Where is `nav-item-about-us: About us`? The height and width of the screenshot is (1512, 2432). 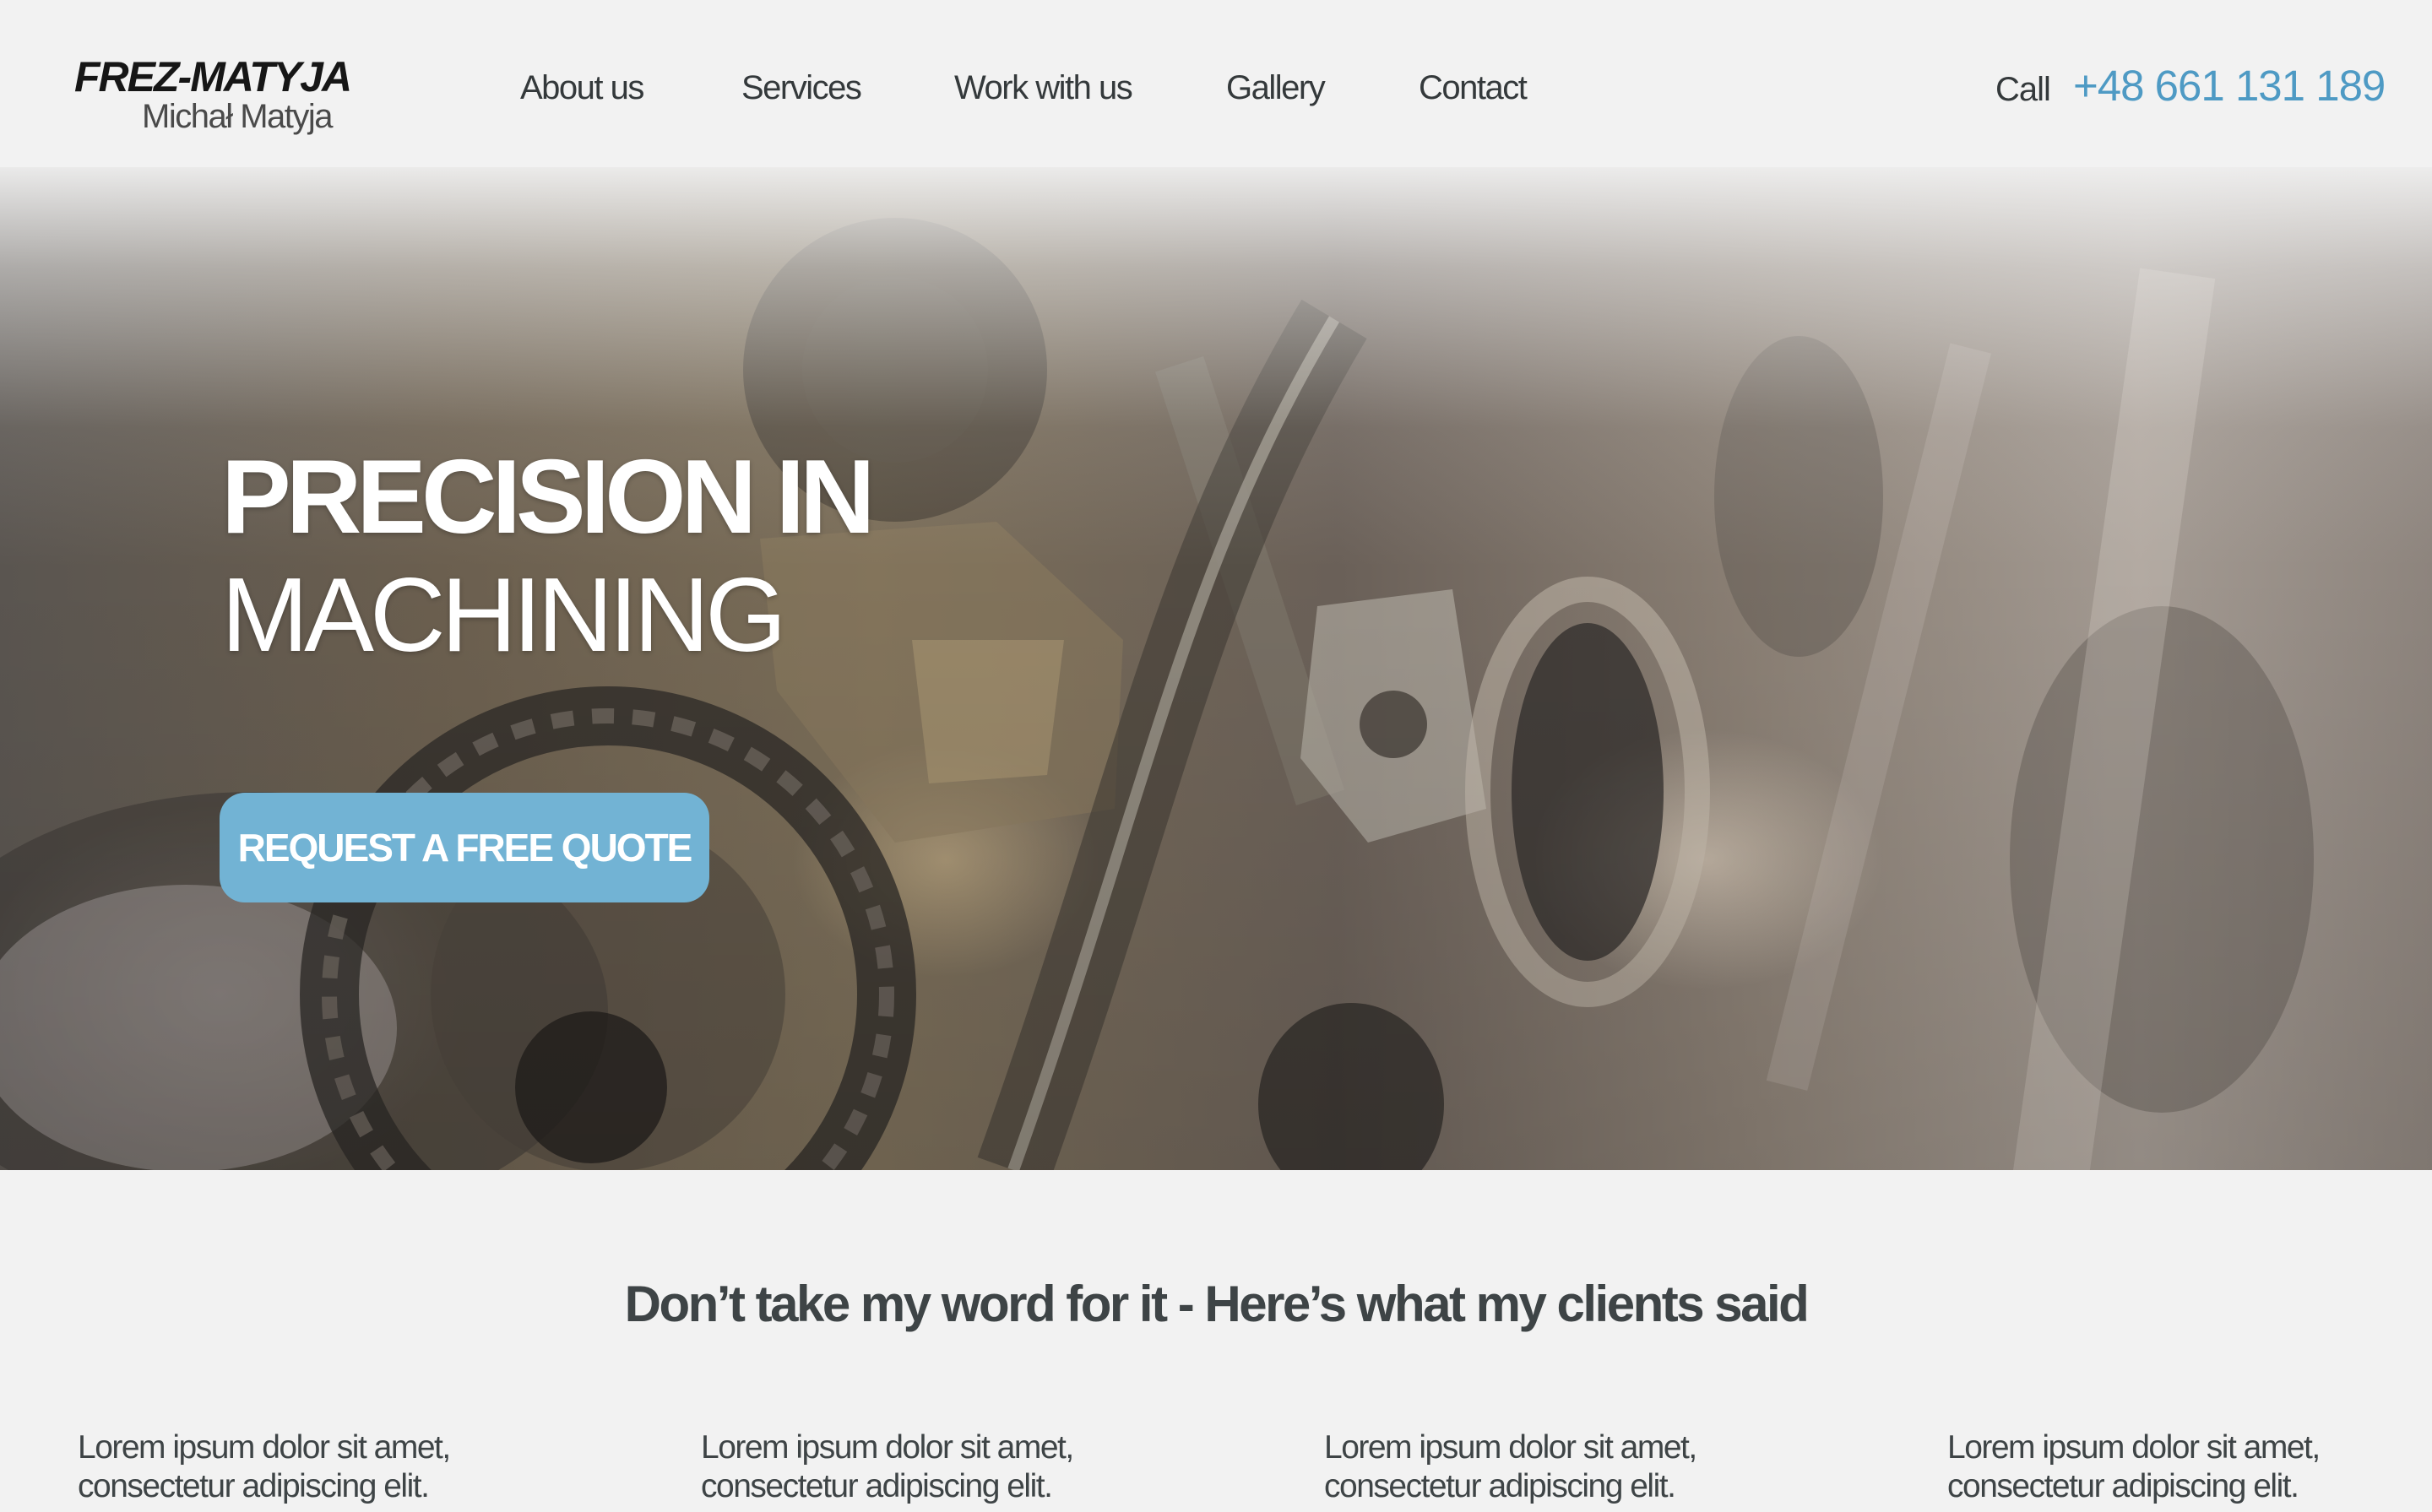 nav-item-about-us: About us is located at coordinates (582, 88).